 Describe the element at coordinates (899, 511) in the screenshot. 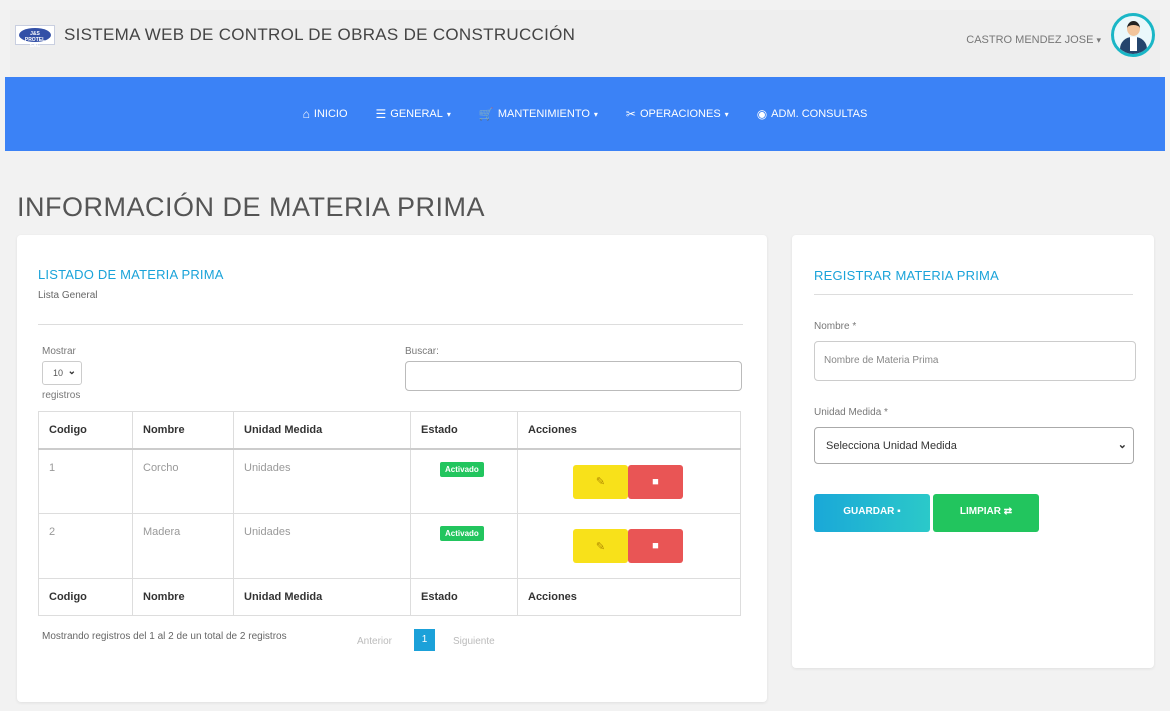

I see `floppy-icon: ▪` at that location.